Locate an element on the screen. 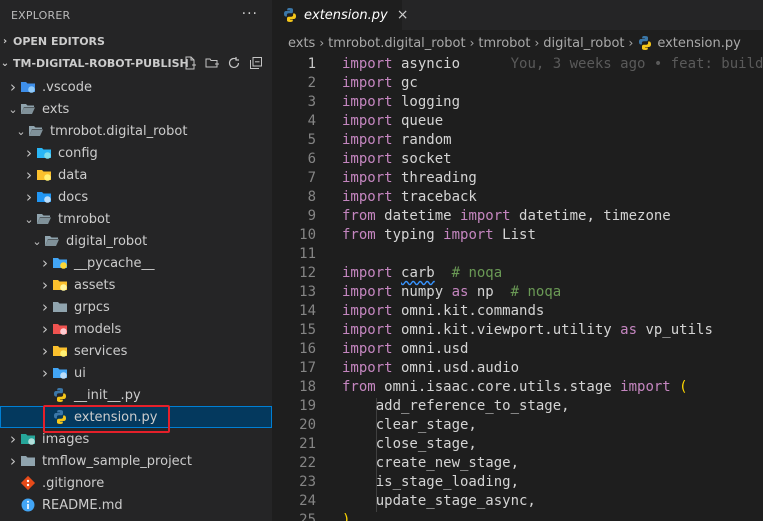 The width and height of the screenshot is (763, 521). assets-folder-icon is located at coordinates (60, 285).